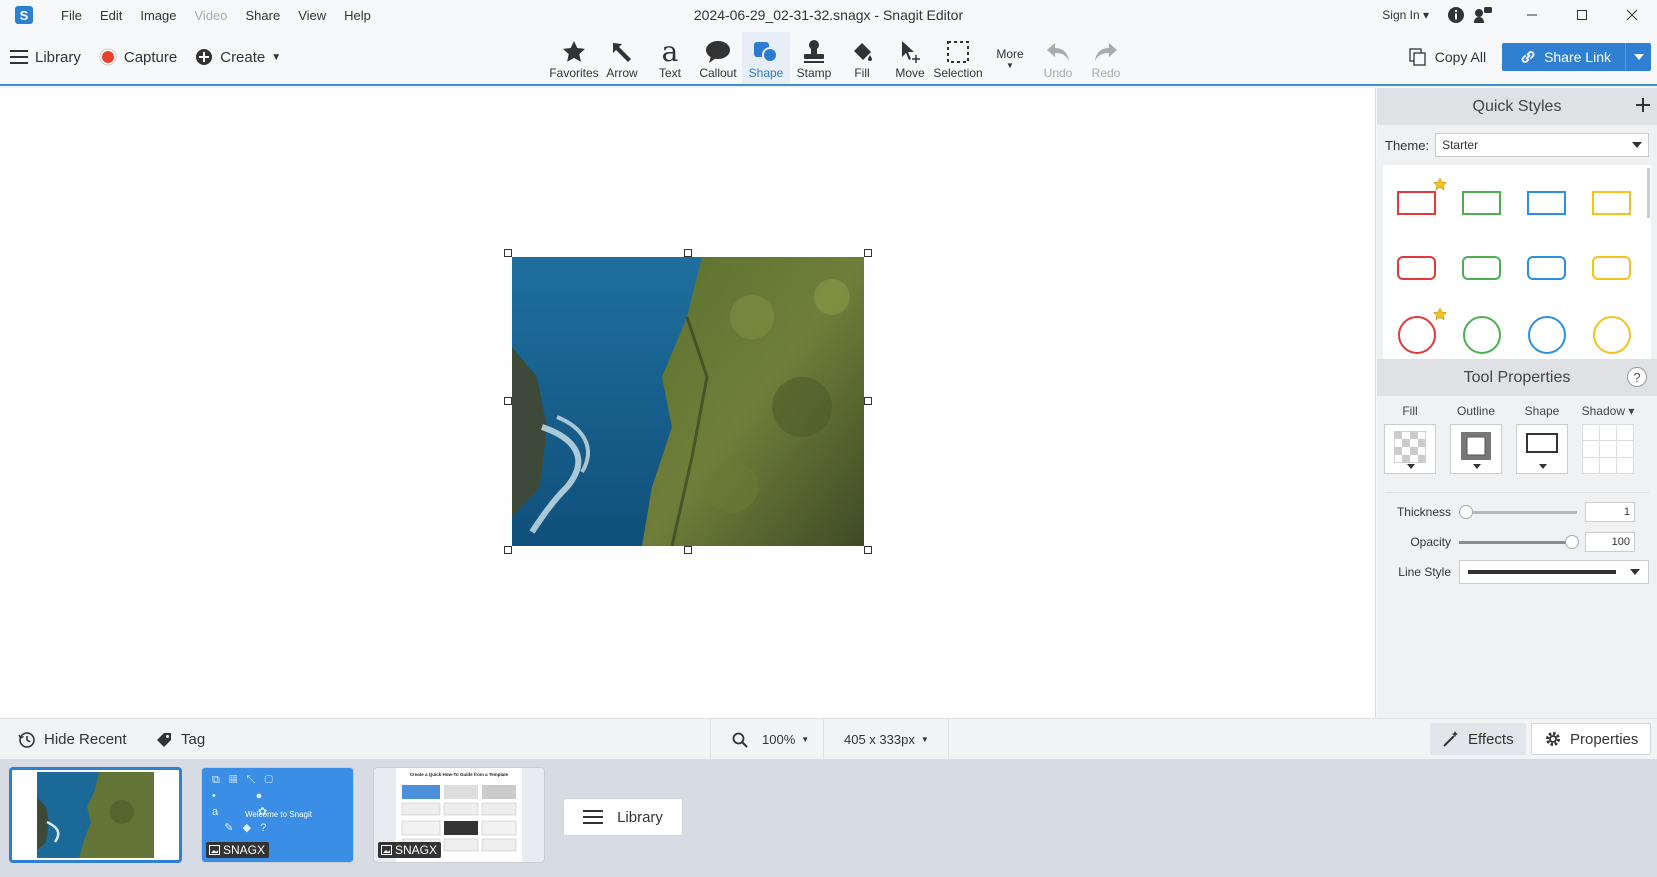  Describe the element at coordinates (1542, 145) in the screenshot. I see `theme-dropdown: Starter` at that location.